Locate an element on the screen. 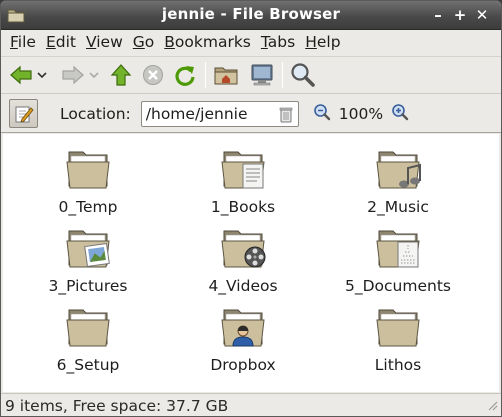 This screenshot has width=502, height=417. folder-item: 2_Music is located at coordinates (398, 181).